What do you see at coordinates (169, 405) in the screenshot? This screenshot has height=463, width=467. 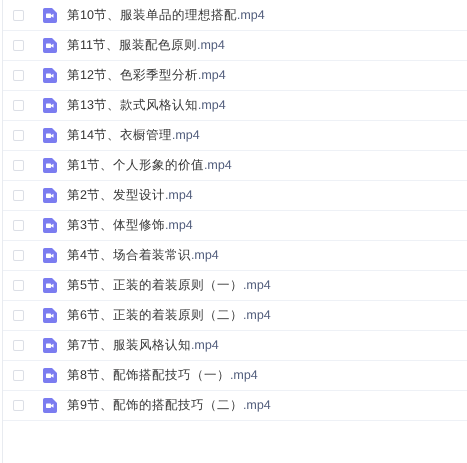 I see `file-name: 第9节、配饰的搭配技巧（二）.mp4` at bounding box center [169, 405].